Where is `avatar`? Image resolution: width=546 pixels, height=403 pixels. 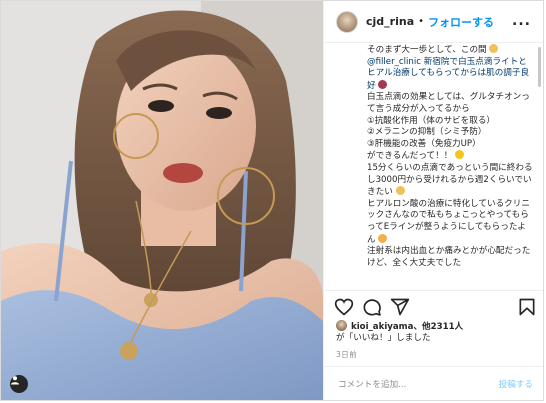
avatar is located at coordinates (347, 21).